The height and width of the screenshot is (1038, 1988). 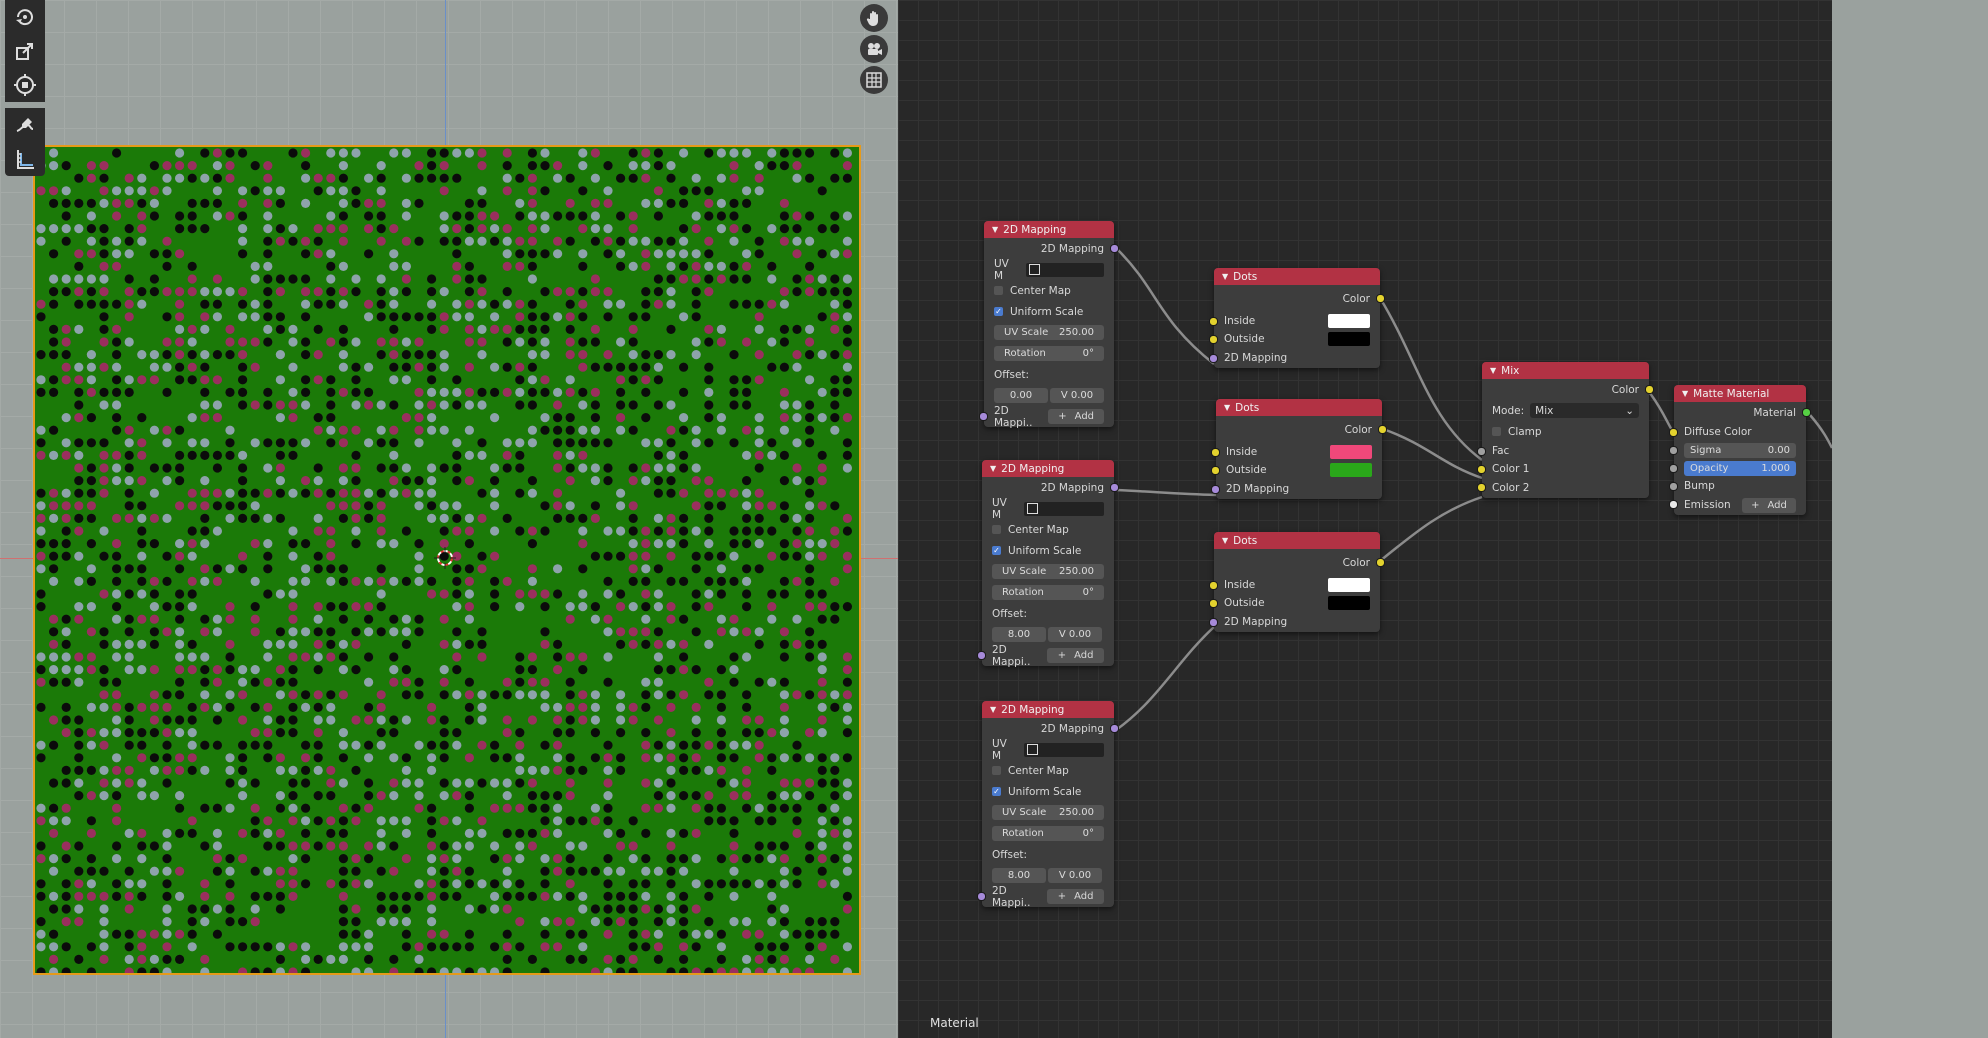 What do you see at coordinates (1496, 431) in the screenshot?
I see `clamp-checkbox` at bounding box center [1496, 431].